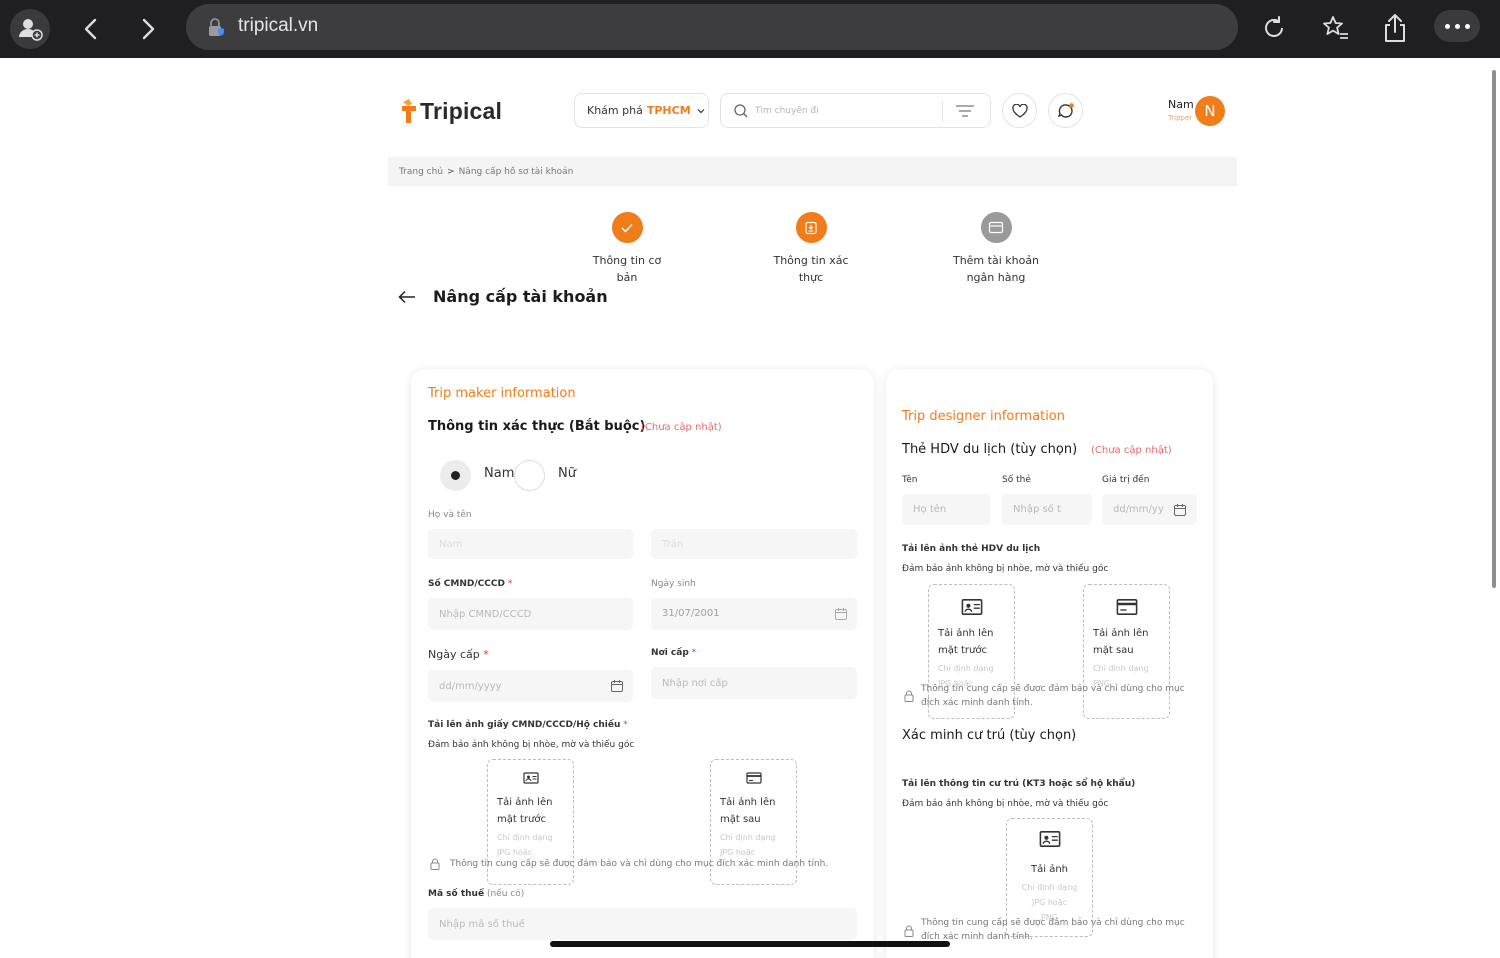 This screenshot has width=1500, height=958. I want to click on verification-status: (Chưa cập nhật), so click(681, 427).